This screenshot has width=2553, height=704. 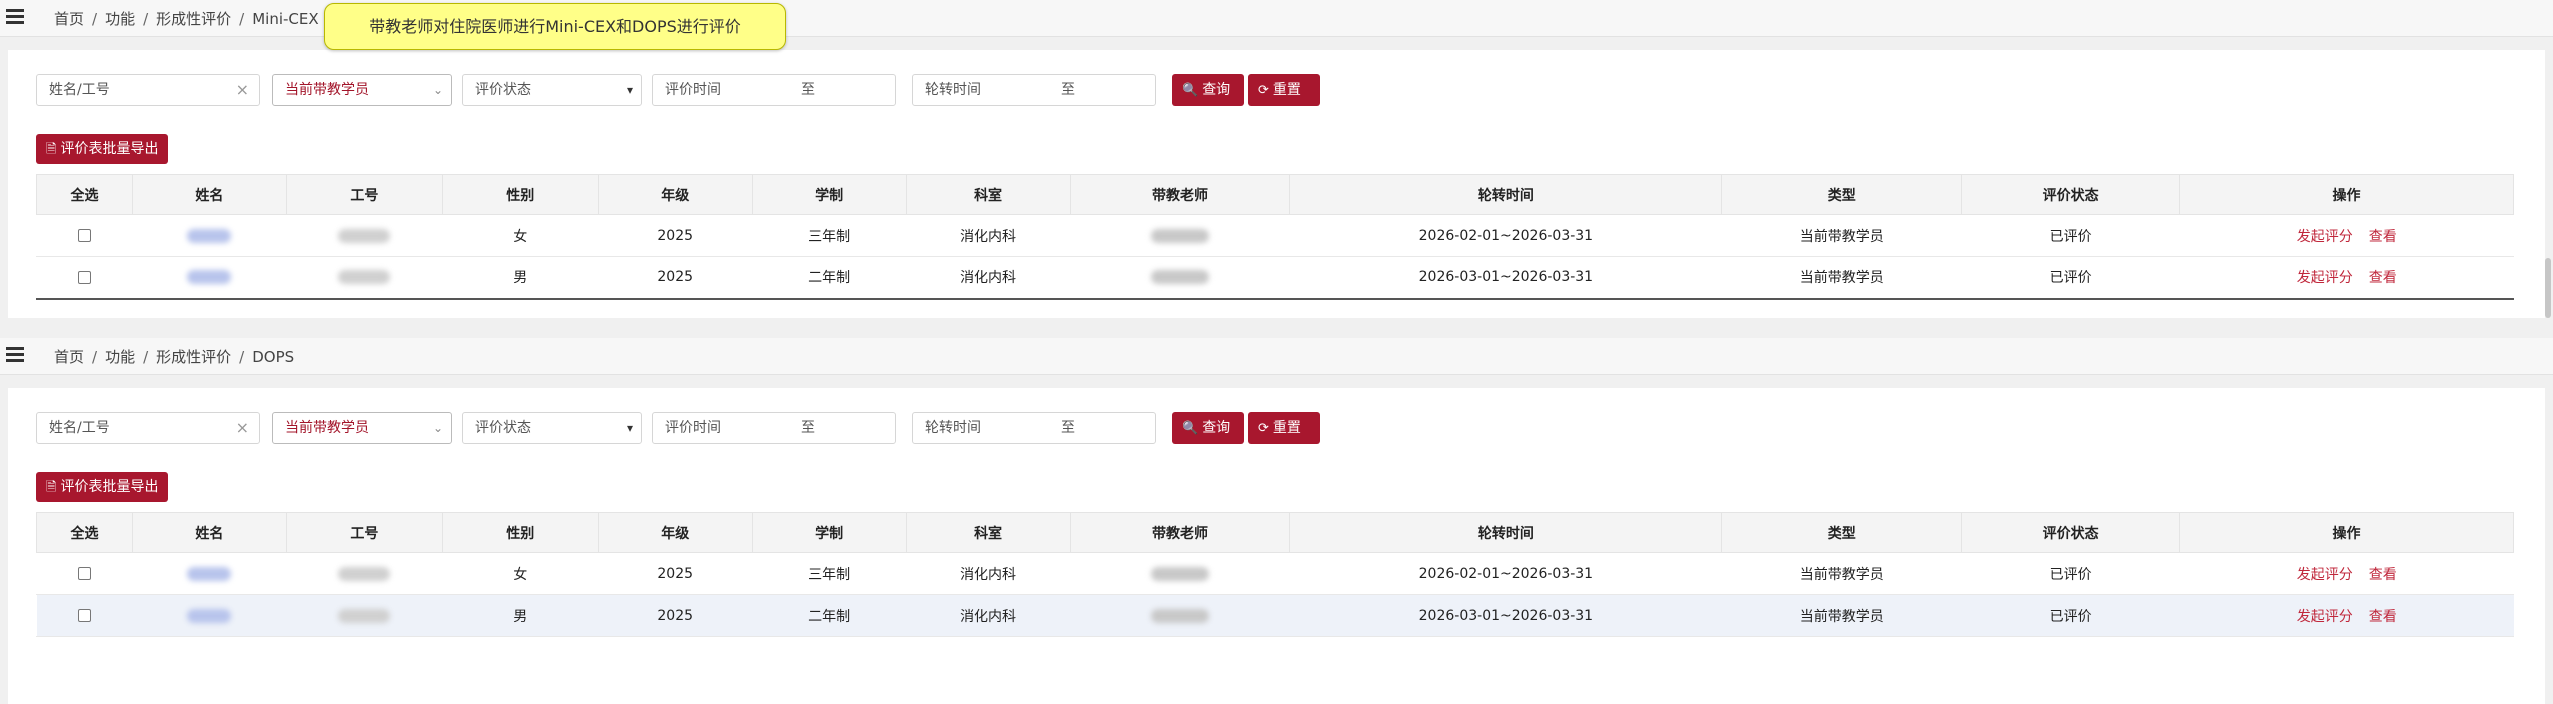 I want to click on breadcrumb-current: Mini-CEX, so click(x=285, y=19).